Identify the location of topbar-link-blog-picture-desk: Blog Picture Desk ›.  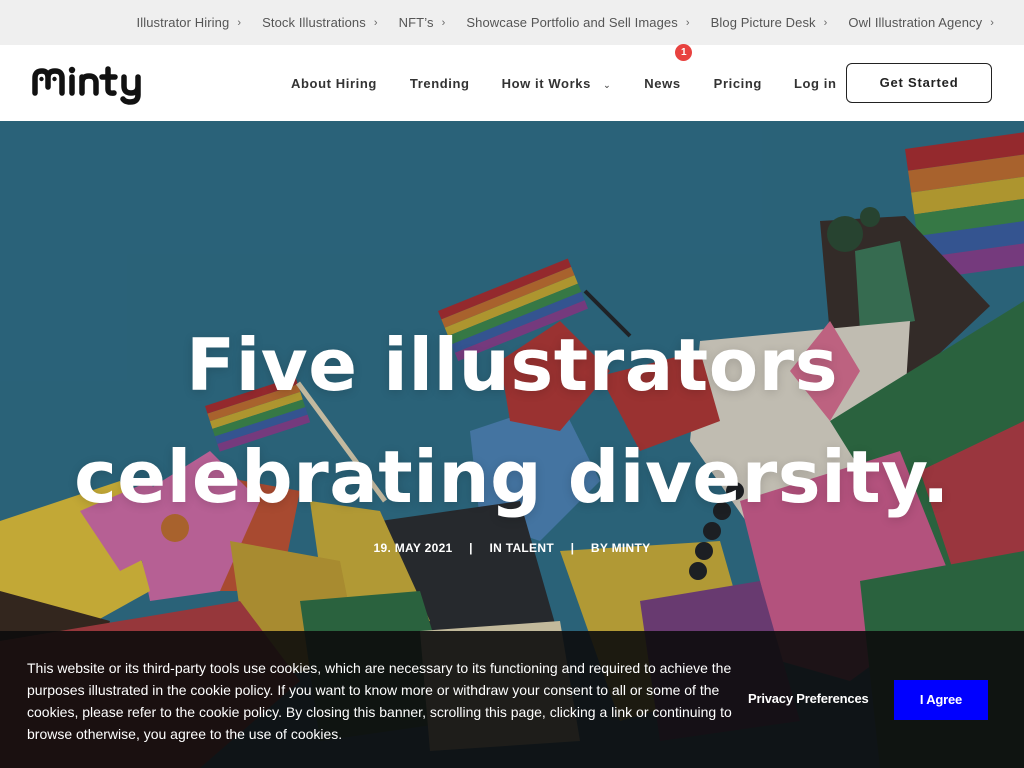
(769, 22).